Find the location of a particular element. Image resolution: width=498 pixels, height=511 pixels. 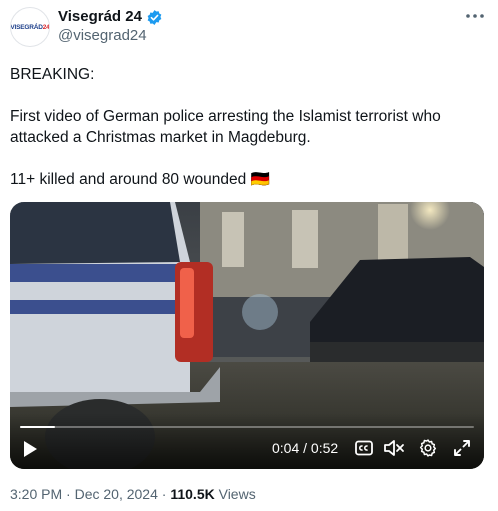

more-options-icon is located at coordinates (475, 16).